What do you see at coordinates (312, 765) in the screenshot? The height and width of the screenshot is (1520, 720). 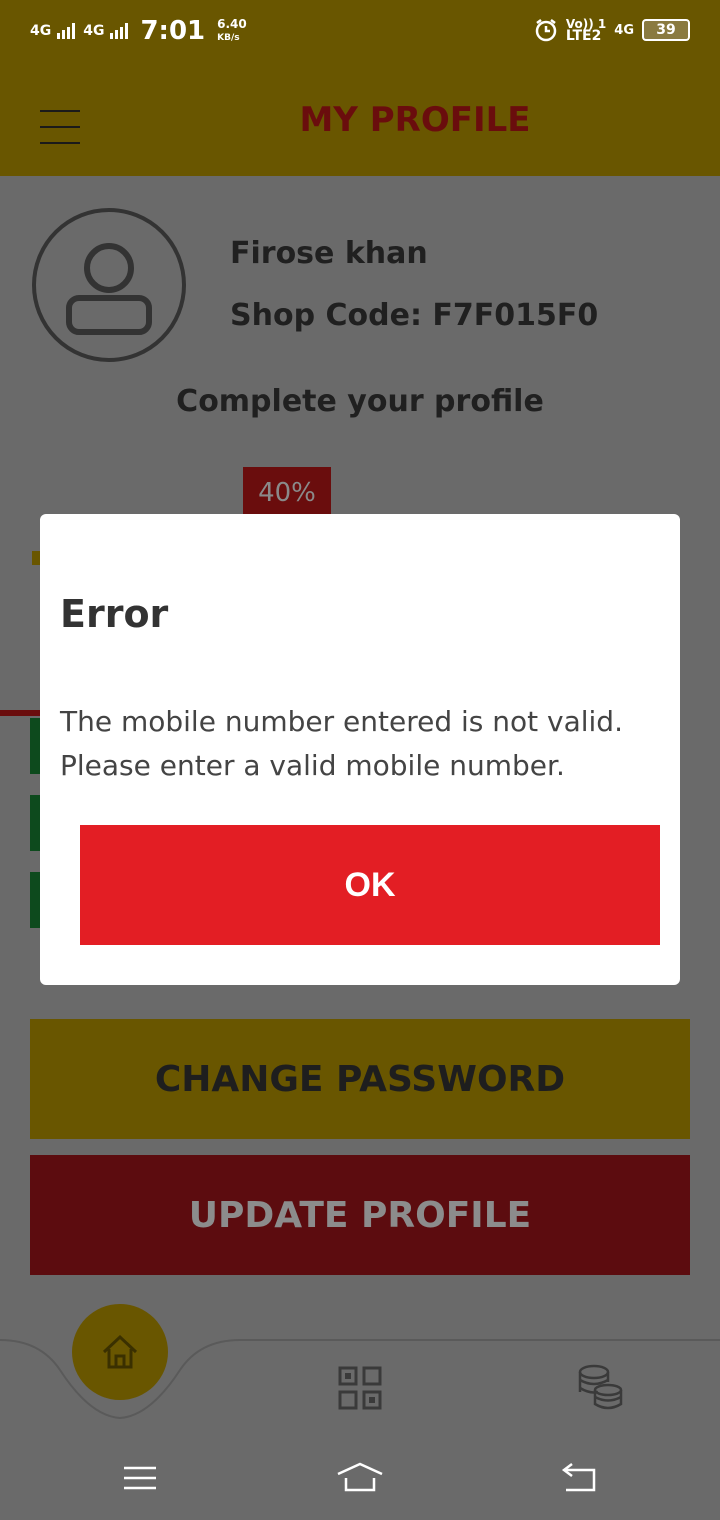 I see `dialog-message-line: Please enter a valid mobile number.` at bounding box center [312, 765].